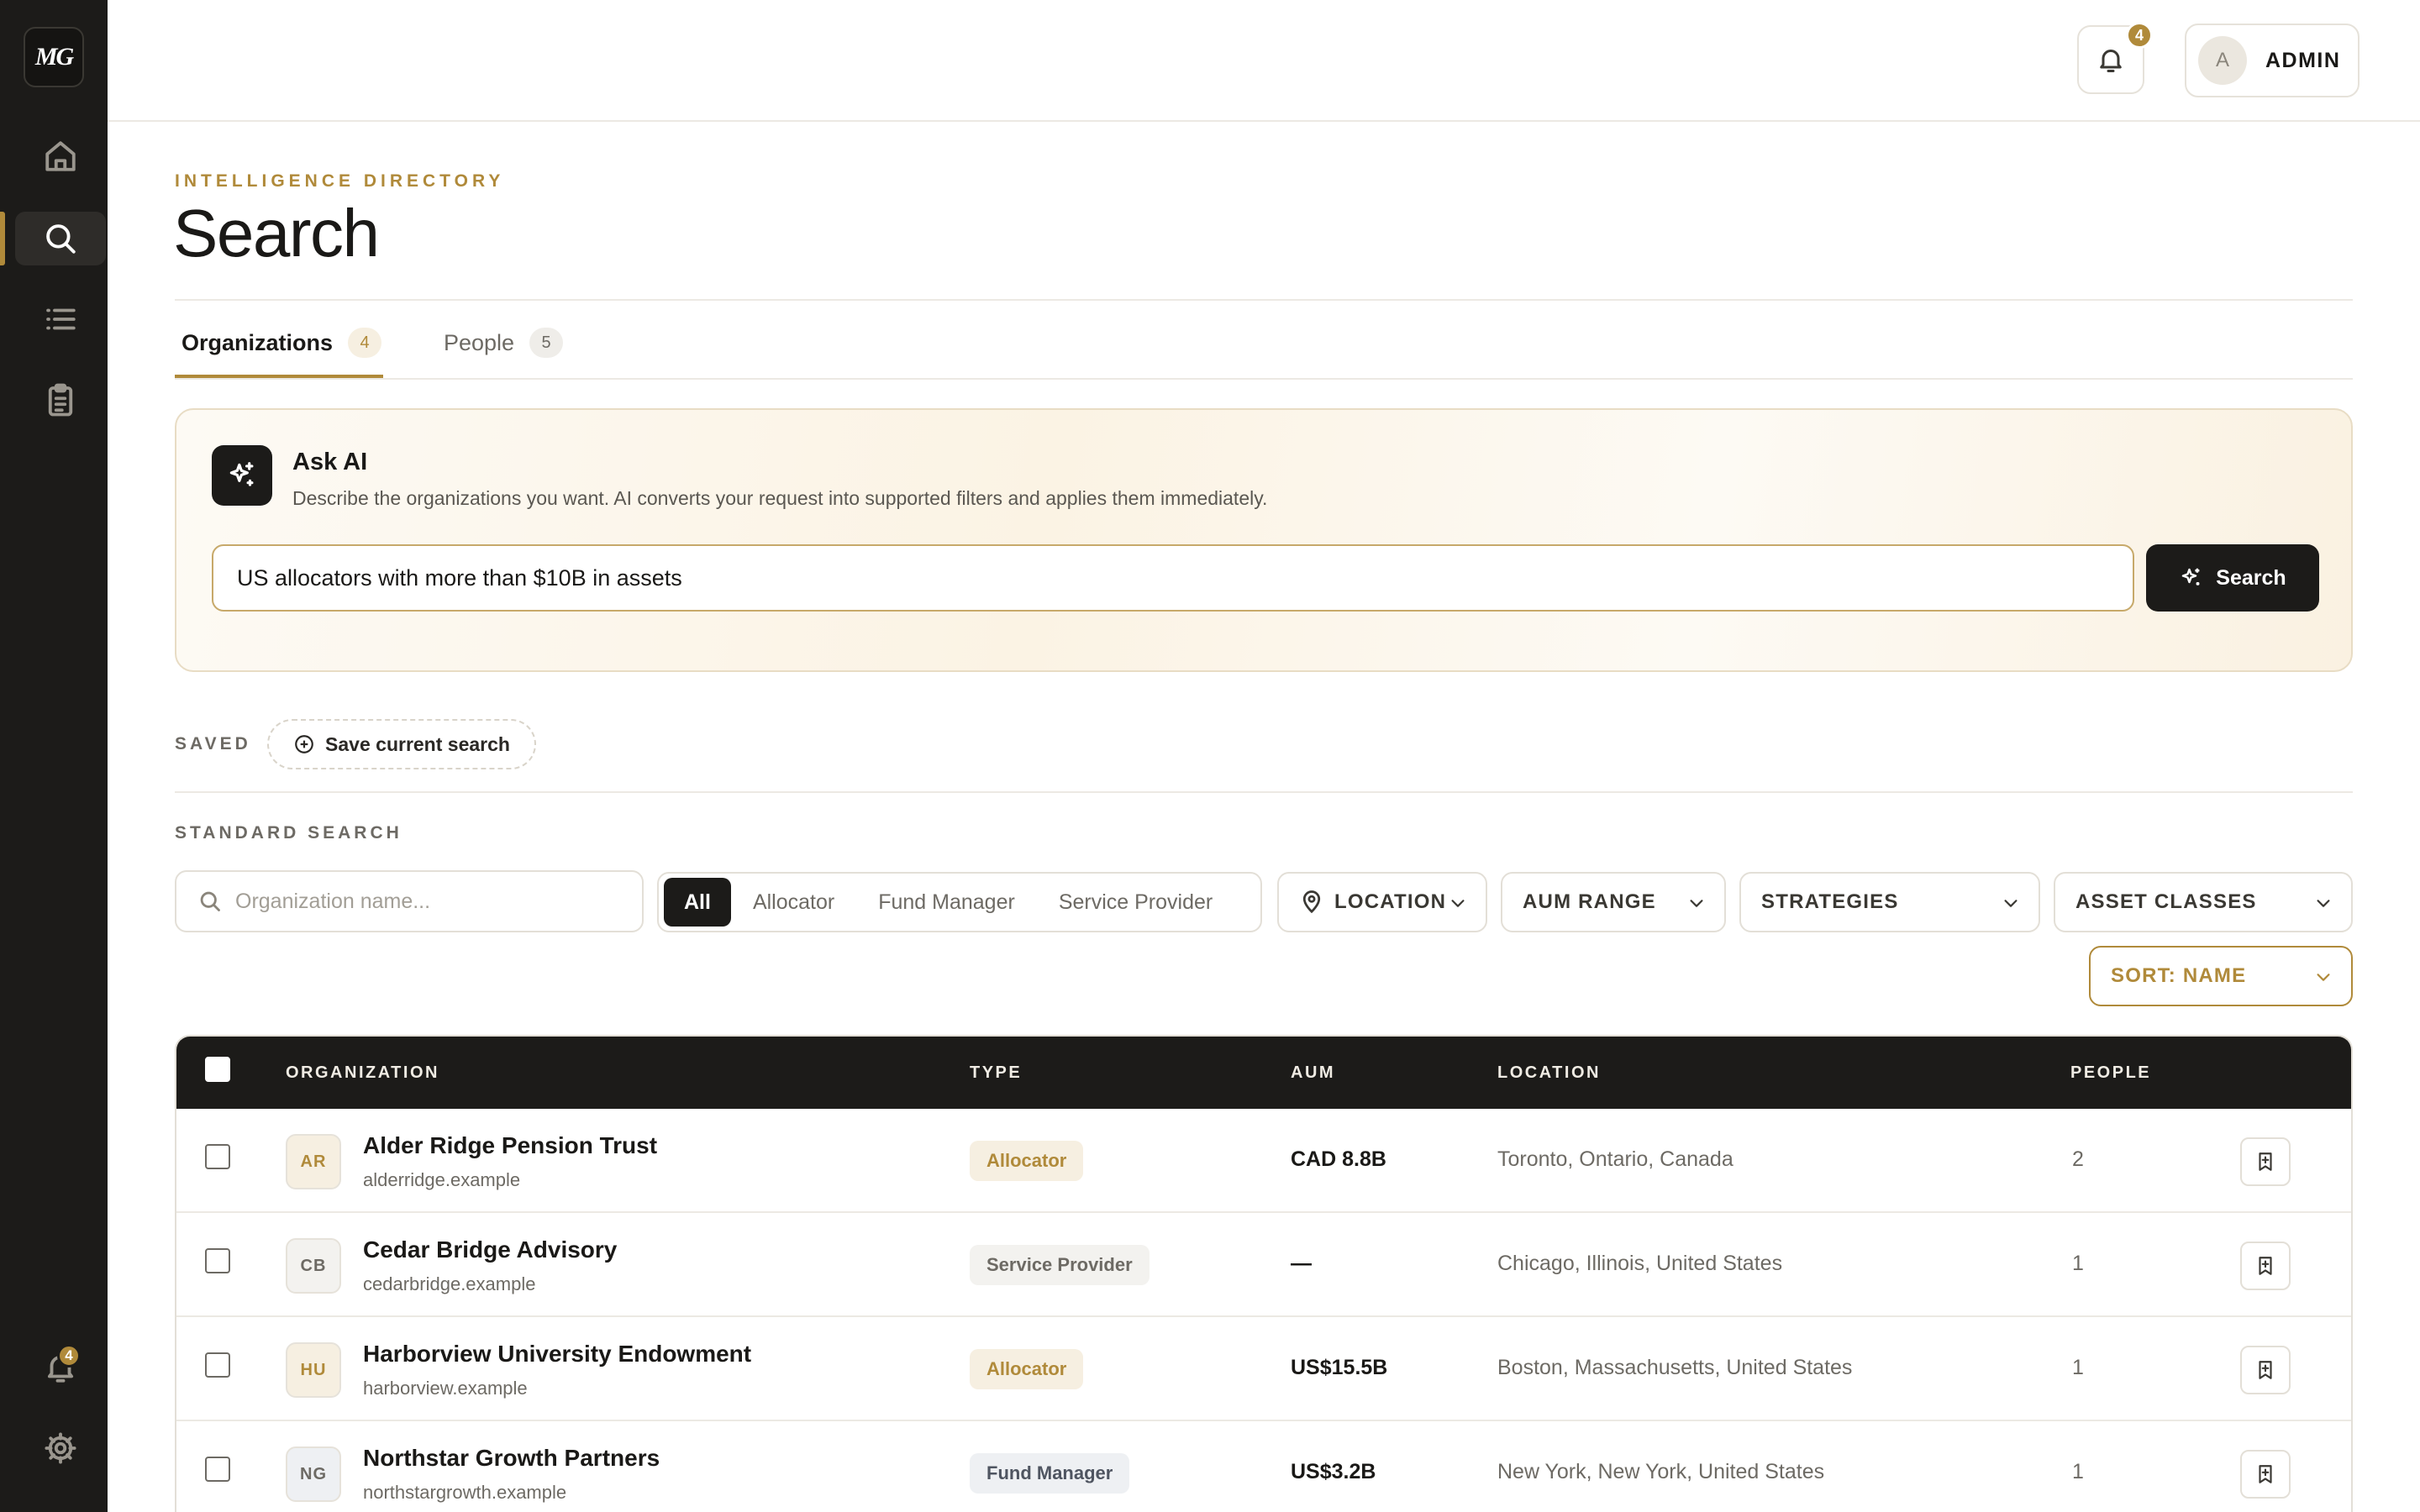 The image size is (2420, 1512). What do you see at coordinates (1549, 1073) in the screenshot?
I see `column-header-location: LOCATION` at bounding box center [1549, 1073].